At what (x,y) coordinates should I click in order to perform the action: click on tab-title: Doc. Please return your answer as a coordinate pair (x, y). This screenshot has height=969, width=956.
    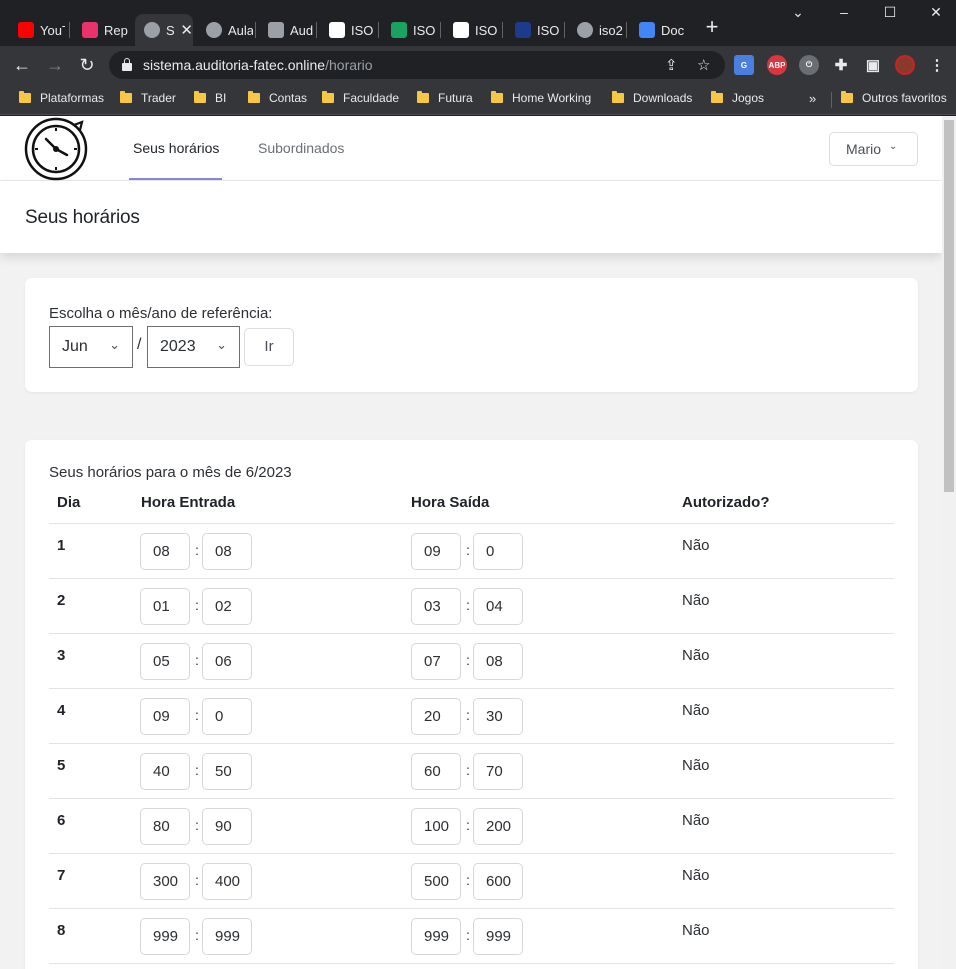
    Looking at the image, I should click on (673, 30).